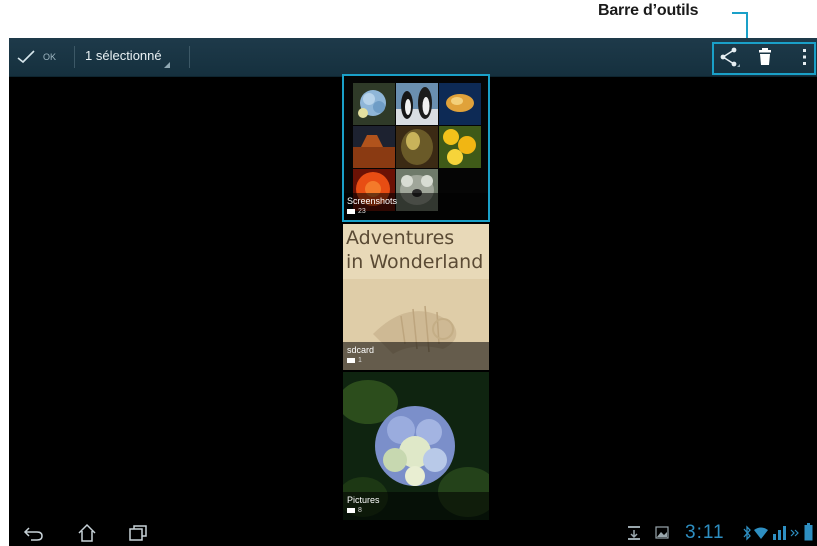 This screenshot has height=546, width=817. What do you see at coordinates (167, 65) in the screenshot?
I see `dropdown-corner-icon` at bounding box center [167, 65].